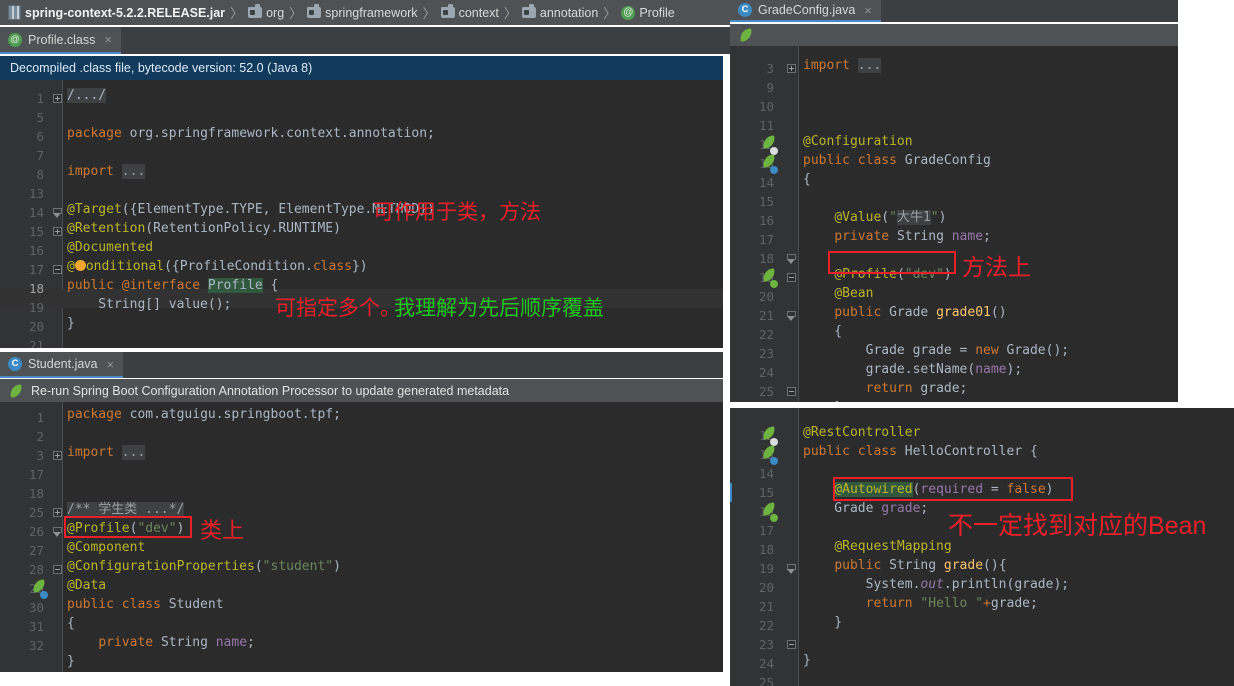 Image resolution: width=1234 pixels, height=686 pixels. I want to click on intention-bulb-icon, so click(80, 265).